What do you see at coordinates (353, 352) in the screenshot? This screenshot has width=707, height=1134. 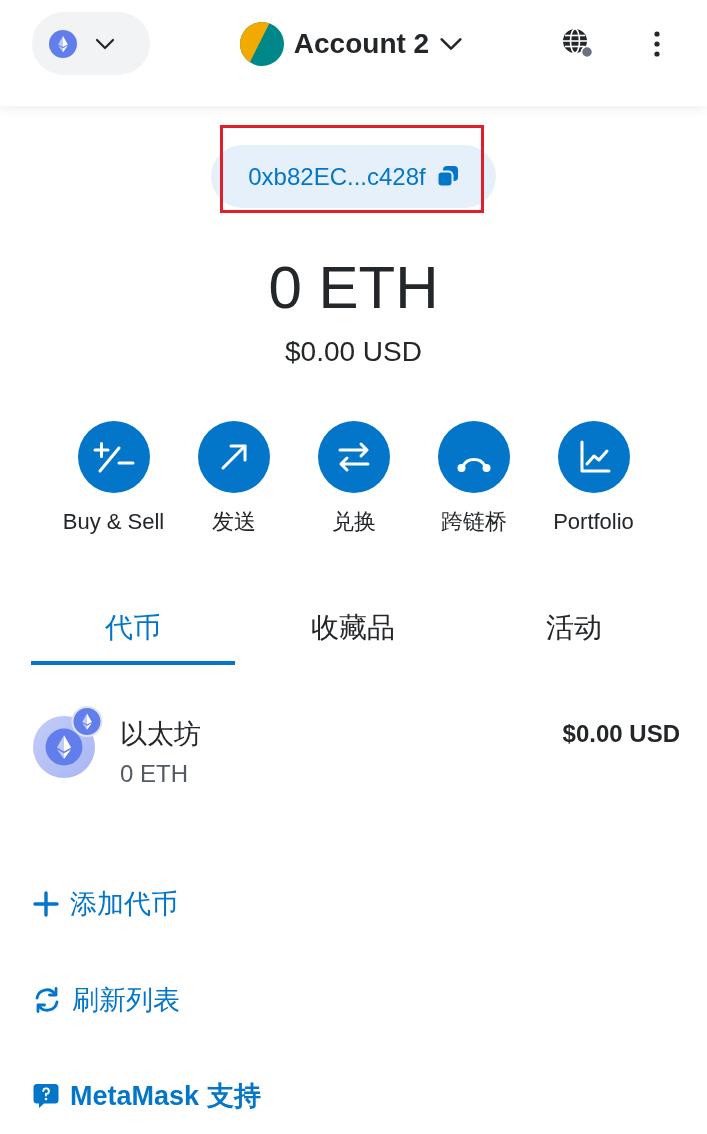 I see `balance-fiat: $0.00 USD` at bounding box center [353, 352].